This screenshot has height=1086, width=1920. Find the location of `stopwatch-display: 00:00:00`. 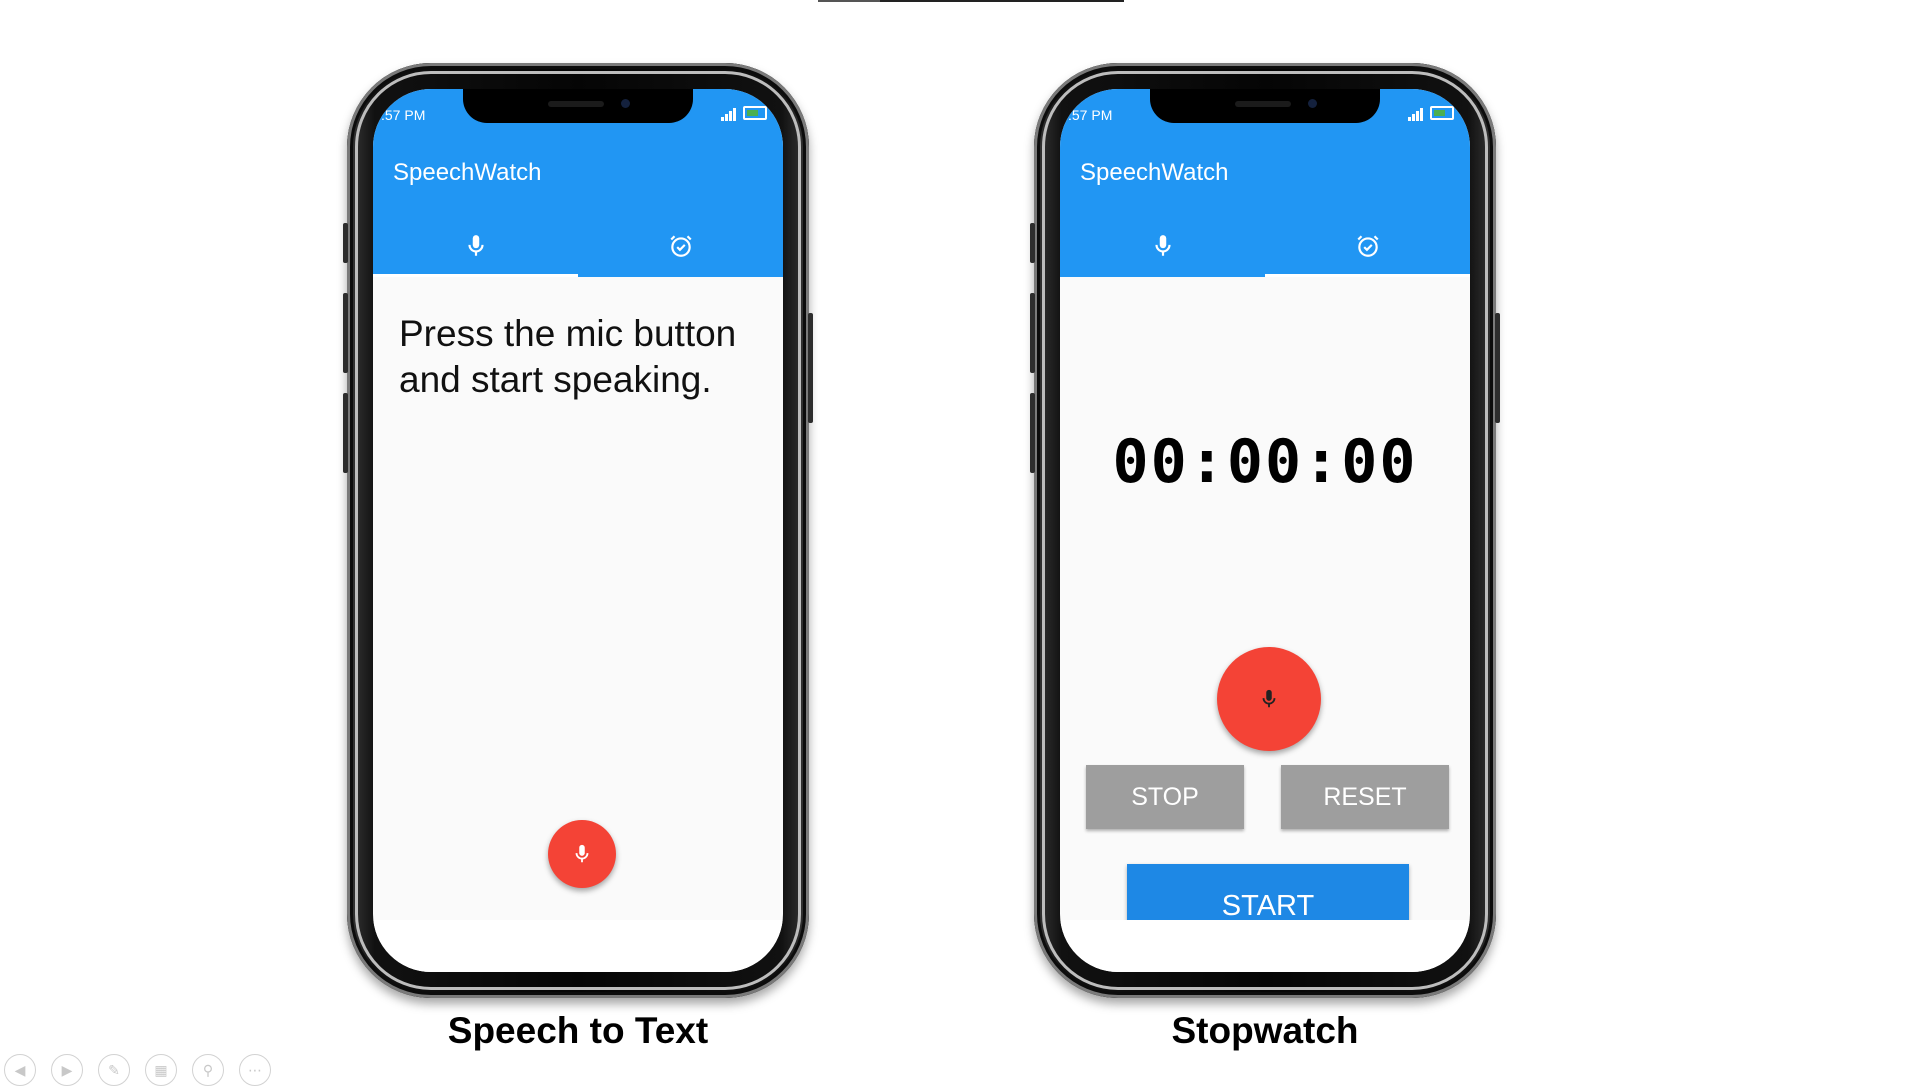

stopwatch-display: 00:00:00 is located at coordinates (1265, 462).